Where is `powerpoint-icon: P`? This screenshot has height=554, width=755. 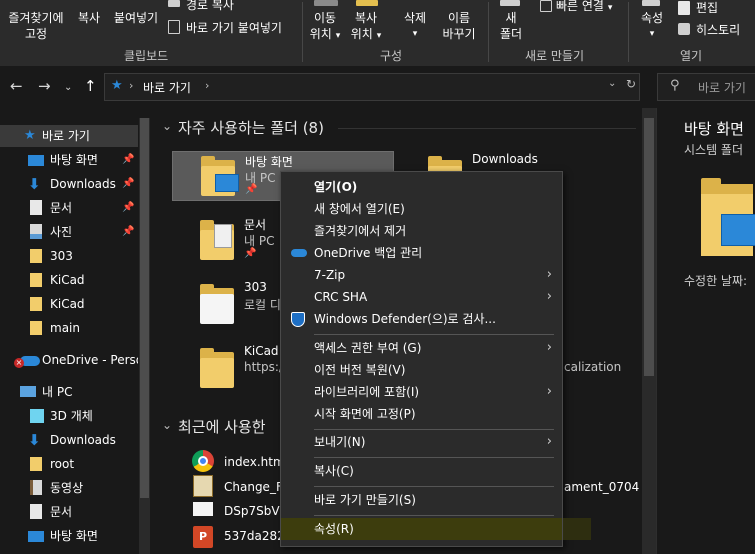
powerpoint-icon: P is located at coordinates (203, 537).